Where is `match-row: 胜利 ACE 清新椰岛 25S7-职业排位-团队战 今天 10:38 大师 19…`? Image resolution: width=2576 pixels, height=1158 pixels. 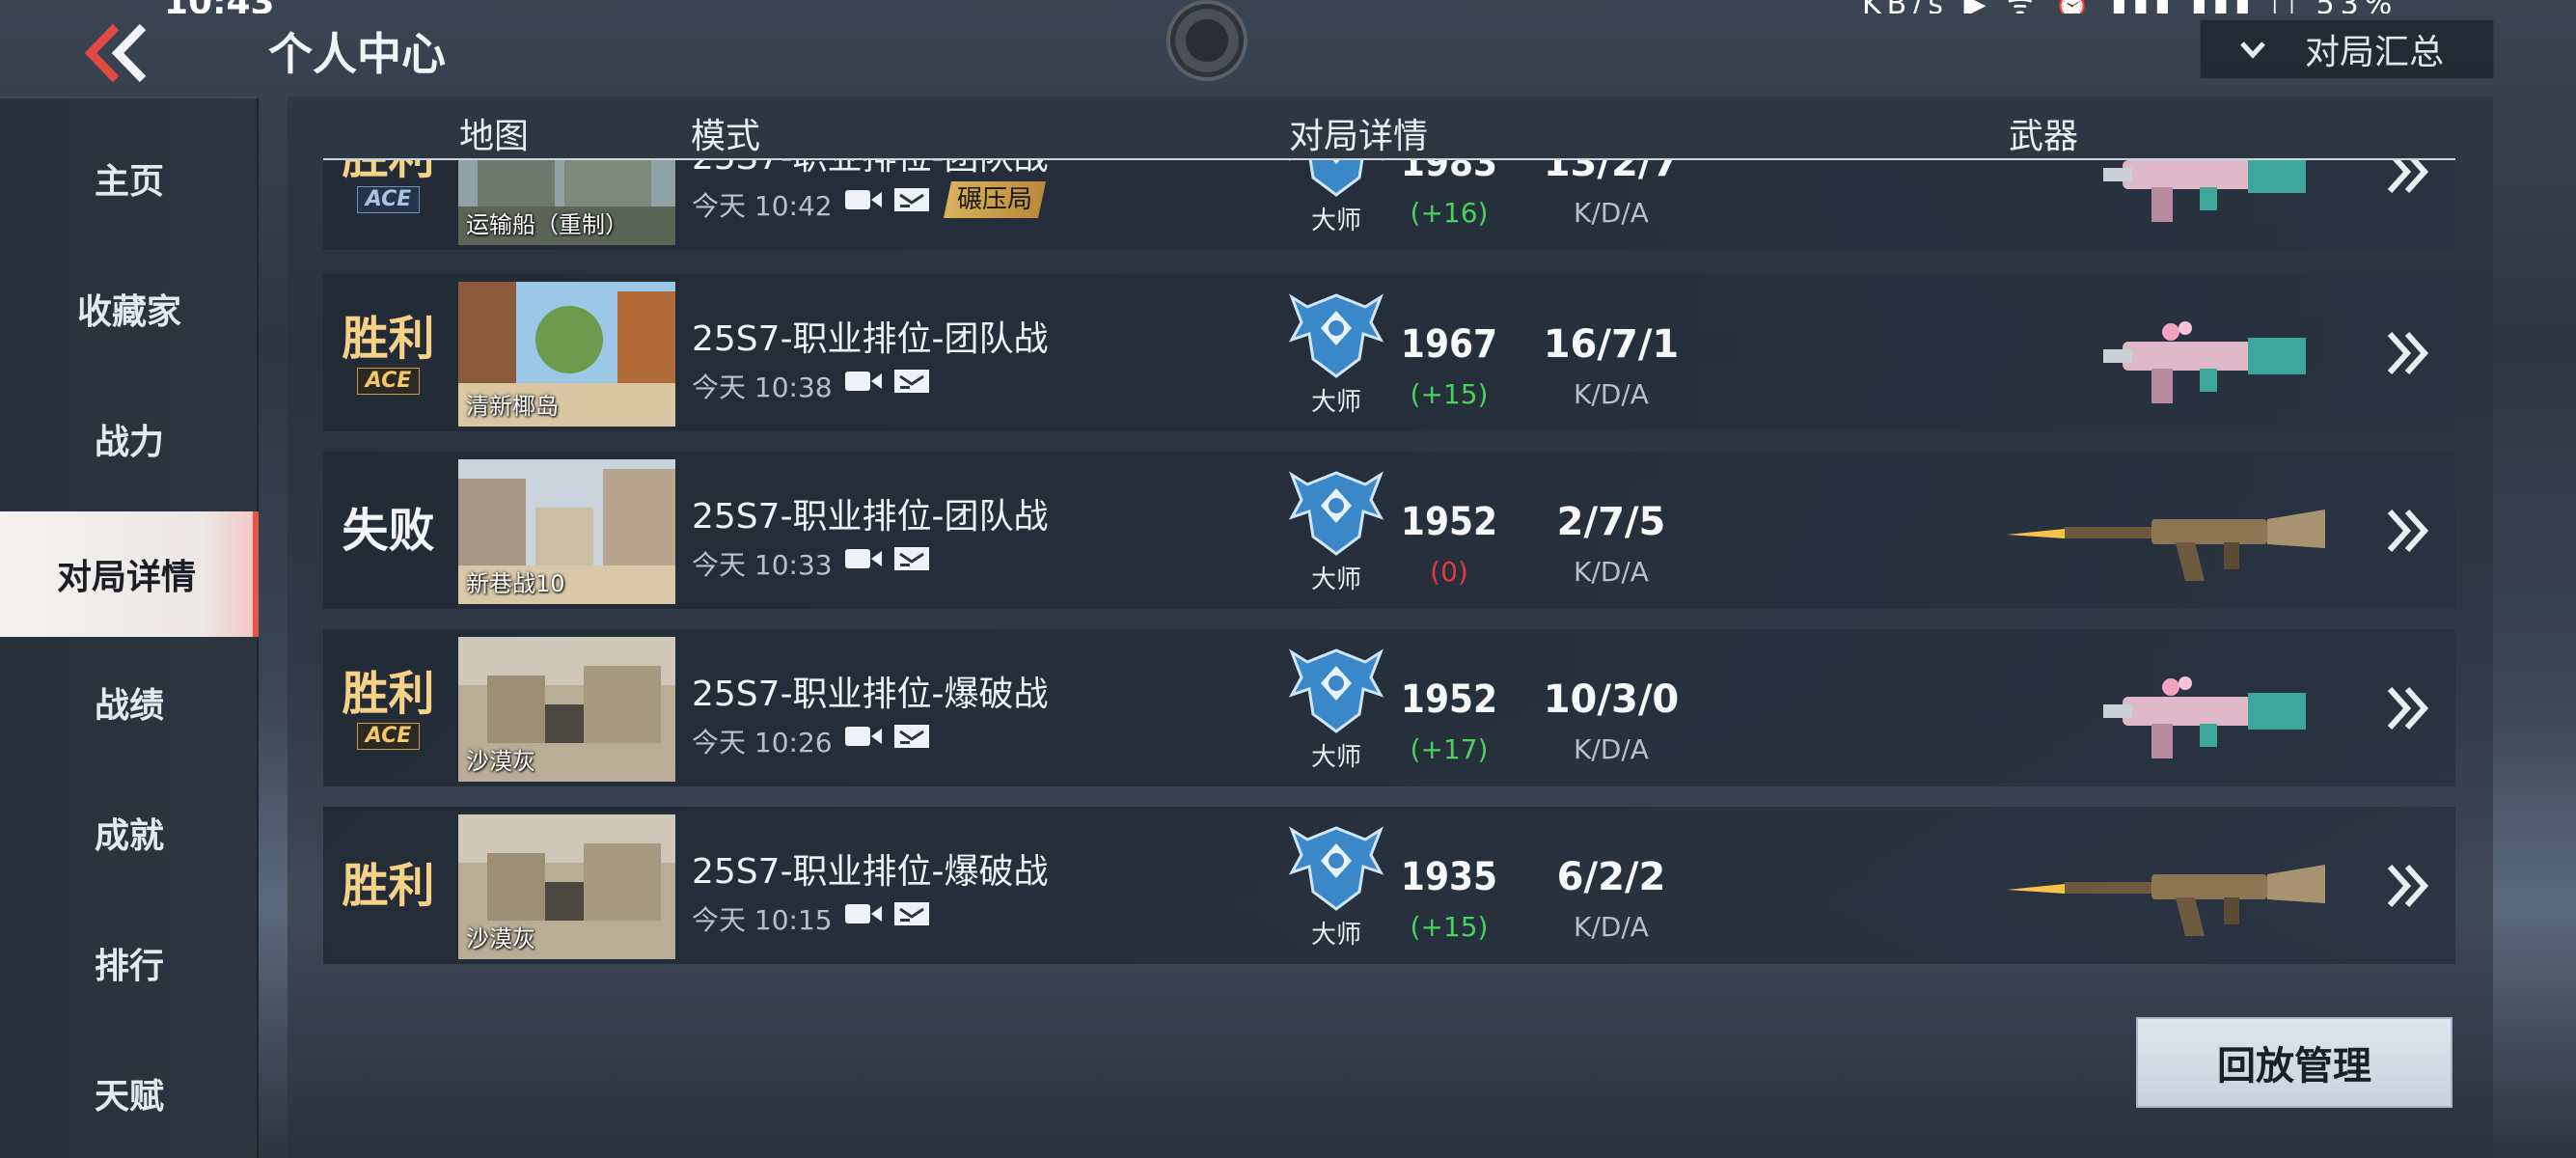
match-row: 胜利 ACE 清新椰岛 25S7-职业排位-团队战 今天 10:38 大师 19… is located at coordinates (1389, 352).